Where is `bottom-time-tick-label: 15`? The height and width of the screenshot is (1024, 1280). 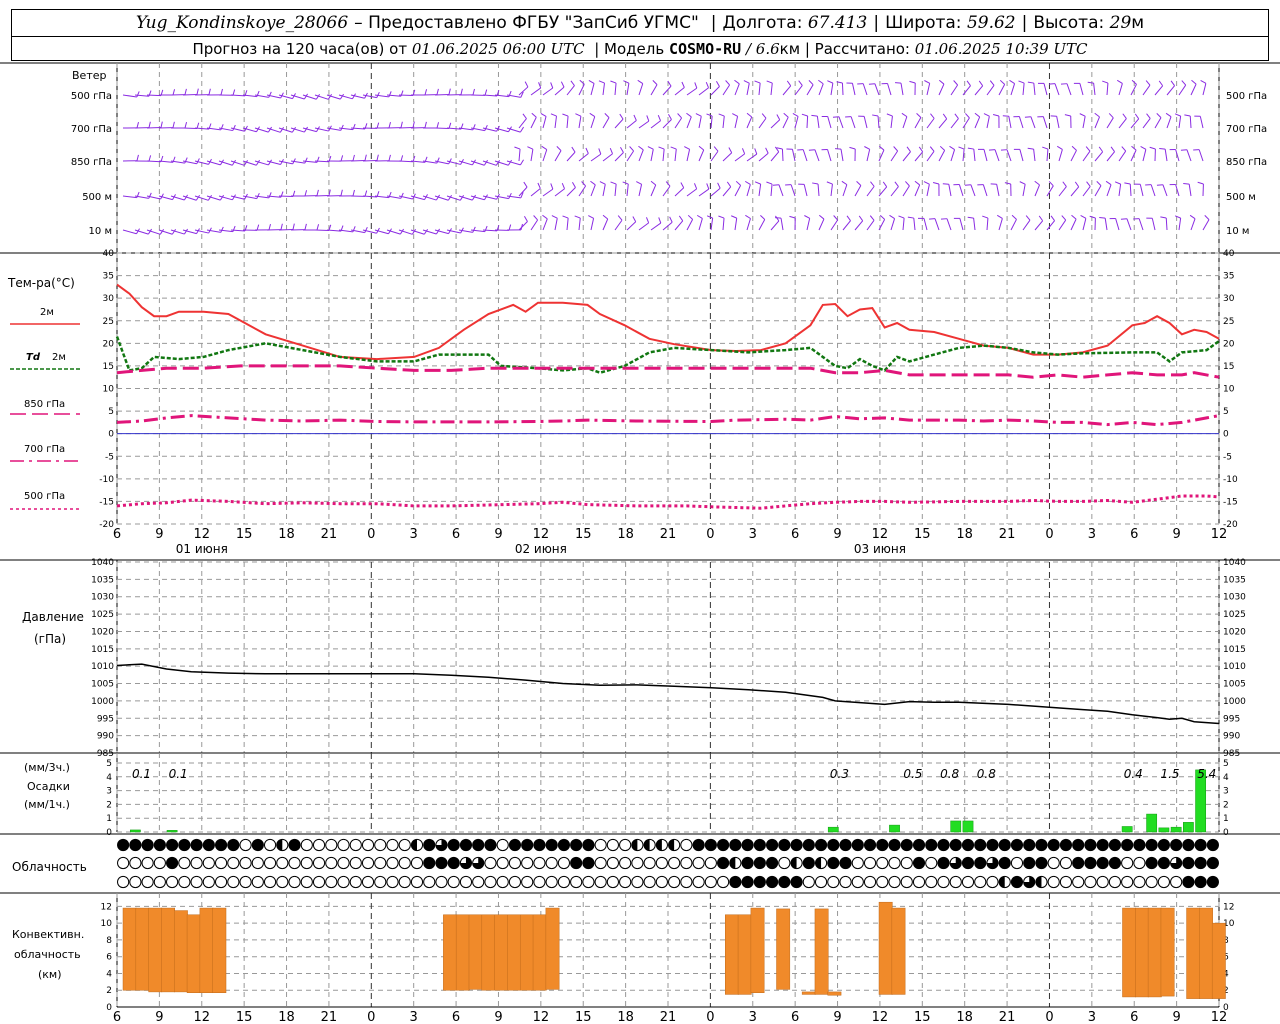 bottom-time-tick-label: 15 is located at coordinates (244, 1017).